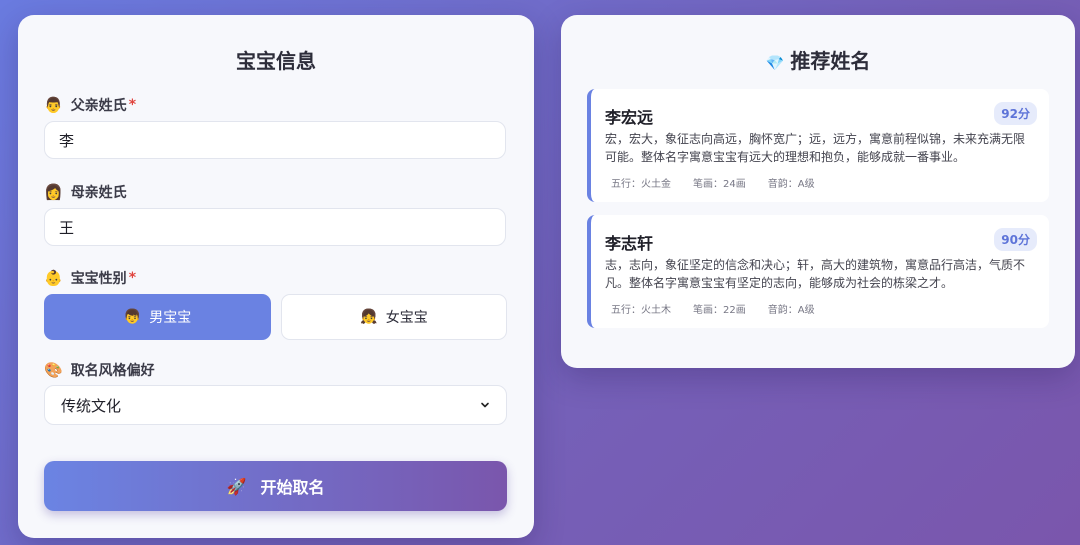 The height and width of the screenshot is (545, 1080). I want to click on gender-girl-label: 女宝宝, so click(406, 318).